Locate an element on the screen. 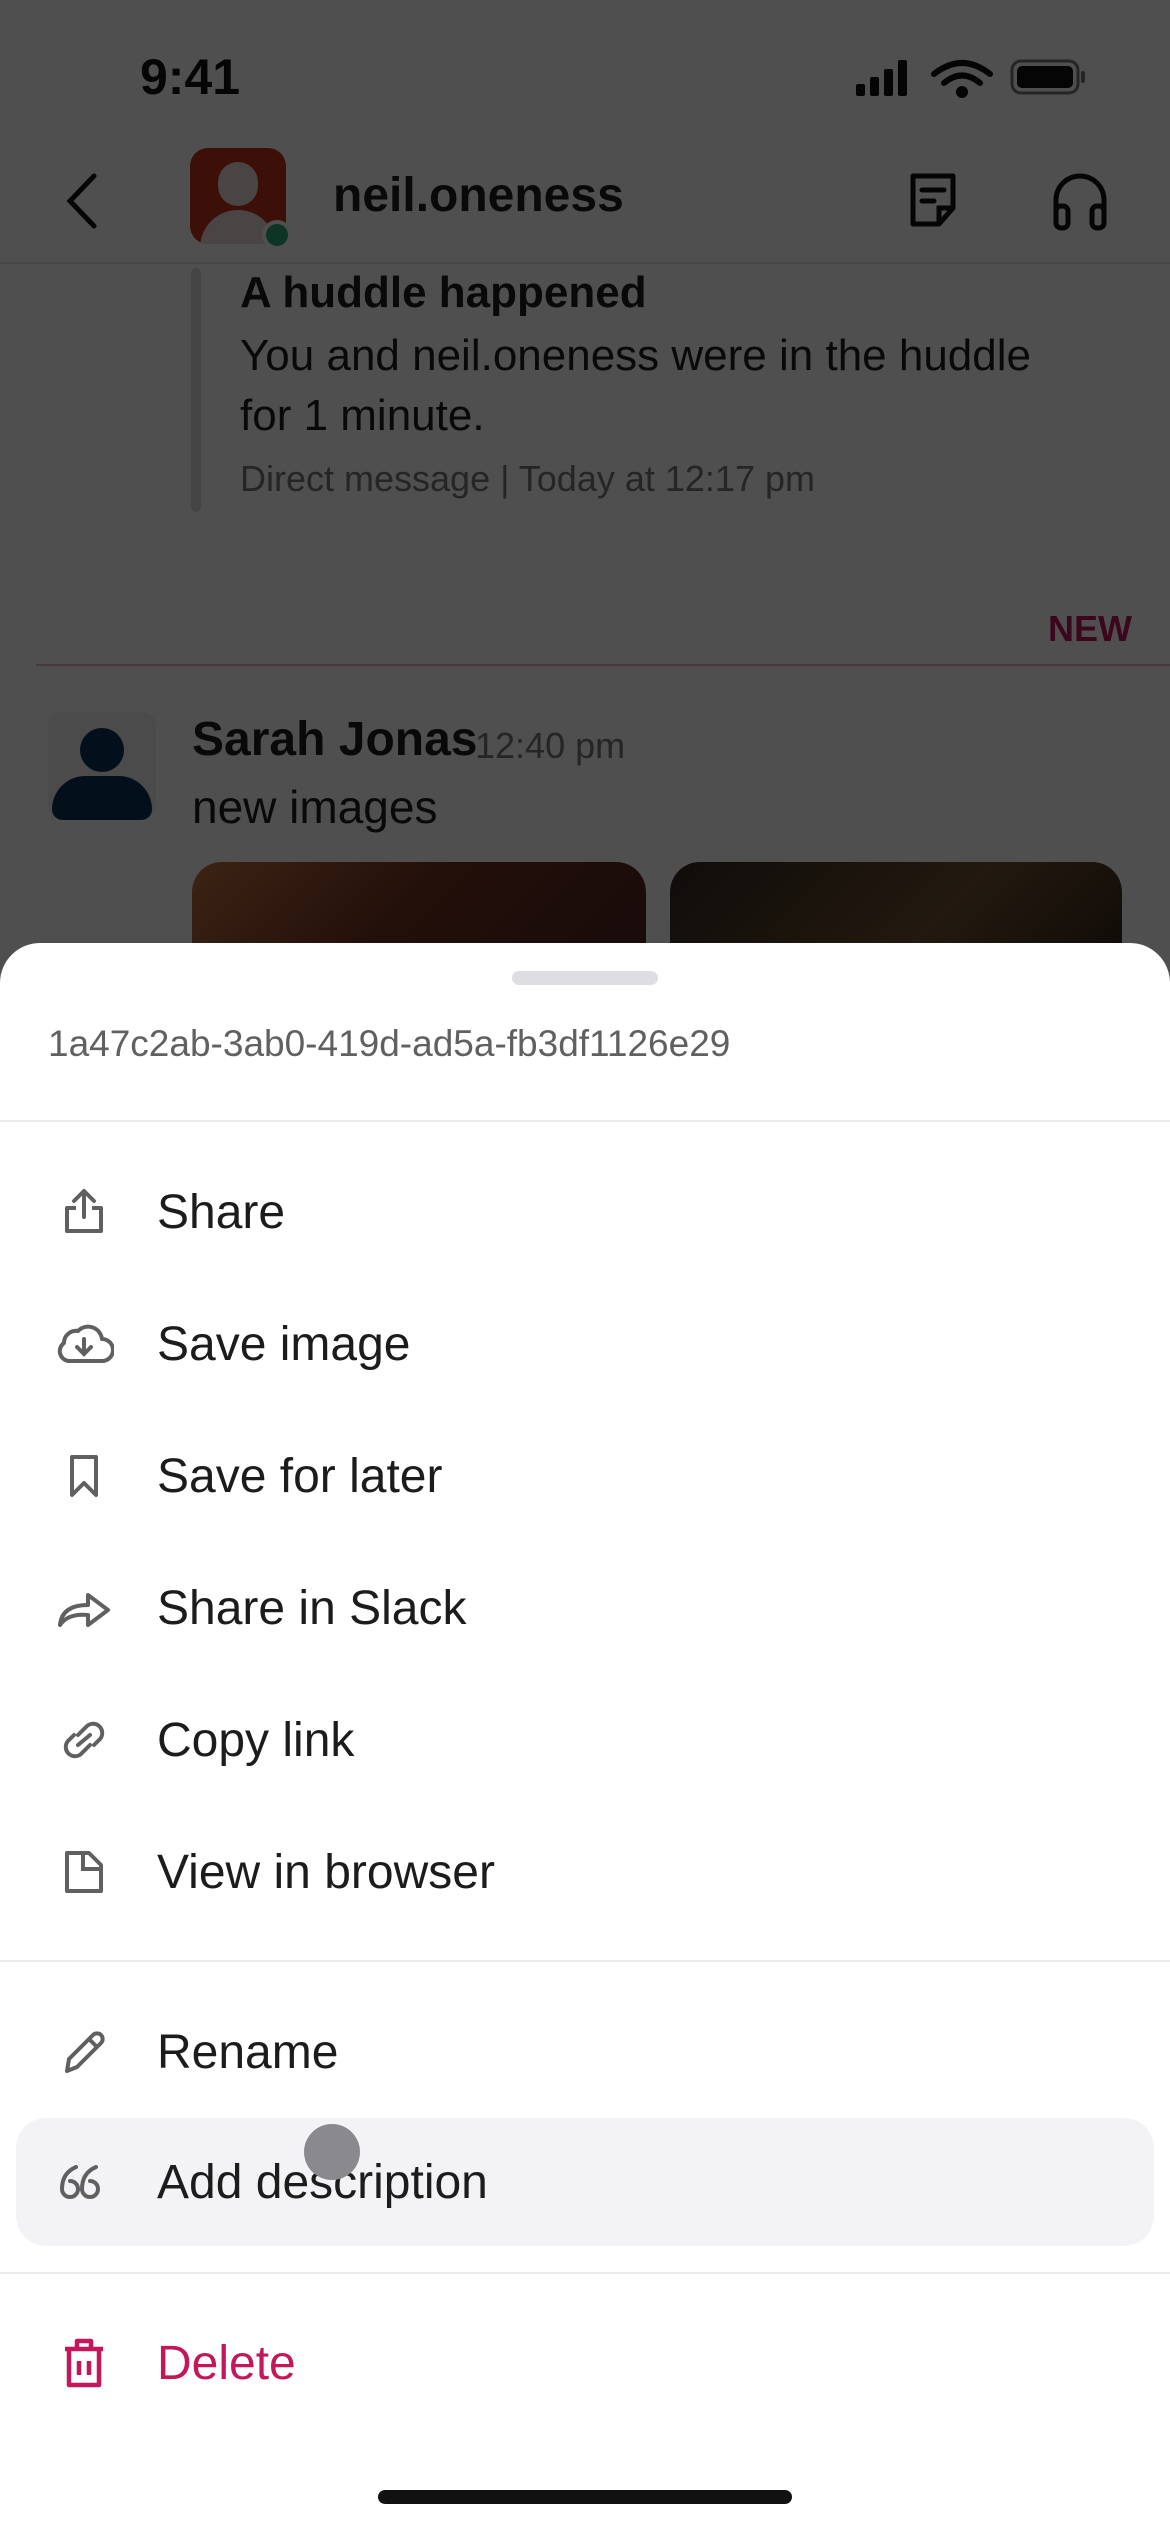 The width and height of the screenshot is (1170, 2532). forward-arrow-icon is located at coordinates (82, 1608).